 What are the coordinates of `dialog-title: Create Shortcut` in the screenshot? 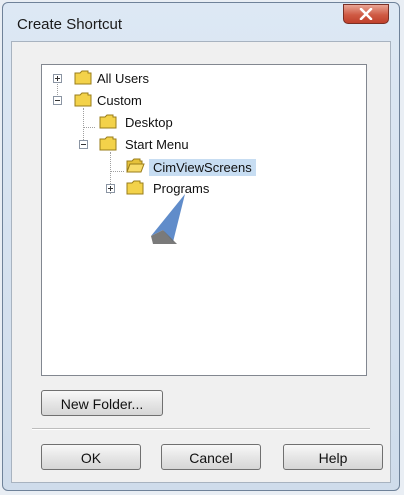 It's located at (70, 24).